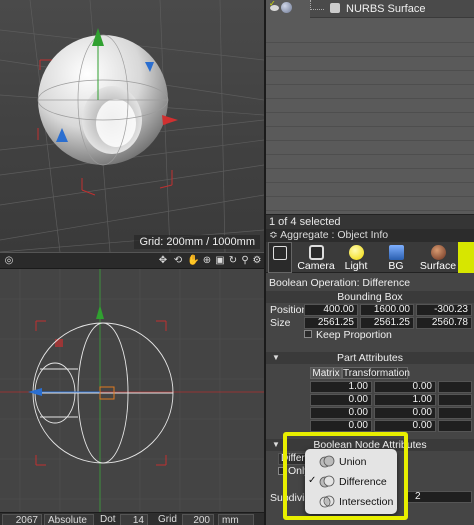 This screenshot has height=525, width=474. What do you see at coordinates (132, 260) in the screenshot?
I see `view-toolbar: ◎ ✥ ⟲ ✋ ⊕ ▣ ↻ ⚲ ⚙` at bounding box center [132, 260].